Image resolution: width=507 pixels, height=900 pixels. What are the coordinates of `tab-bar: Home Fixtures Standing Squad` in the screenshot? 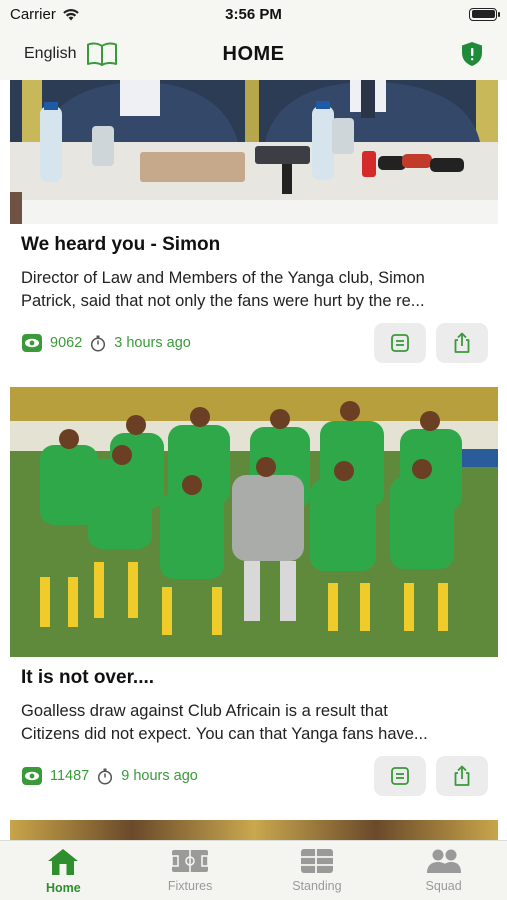 It's located at (253, 870).